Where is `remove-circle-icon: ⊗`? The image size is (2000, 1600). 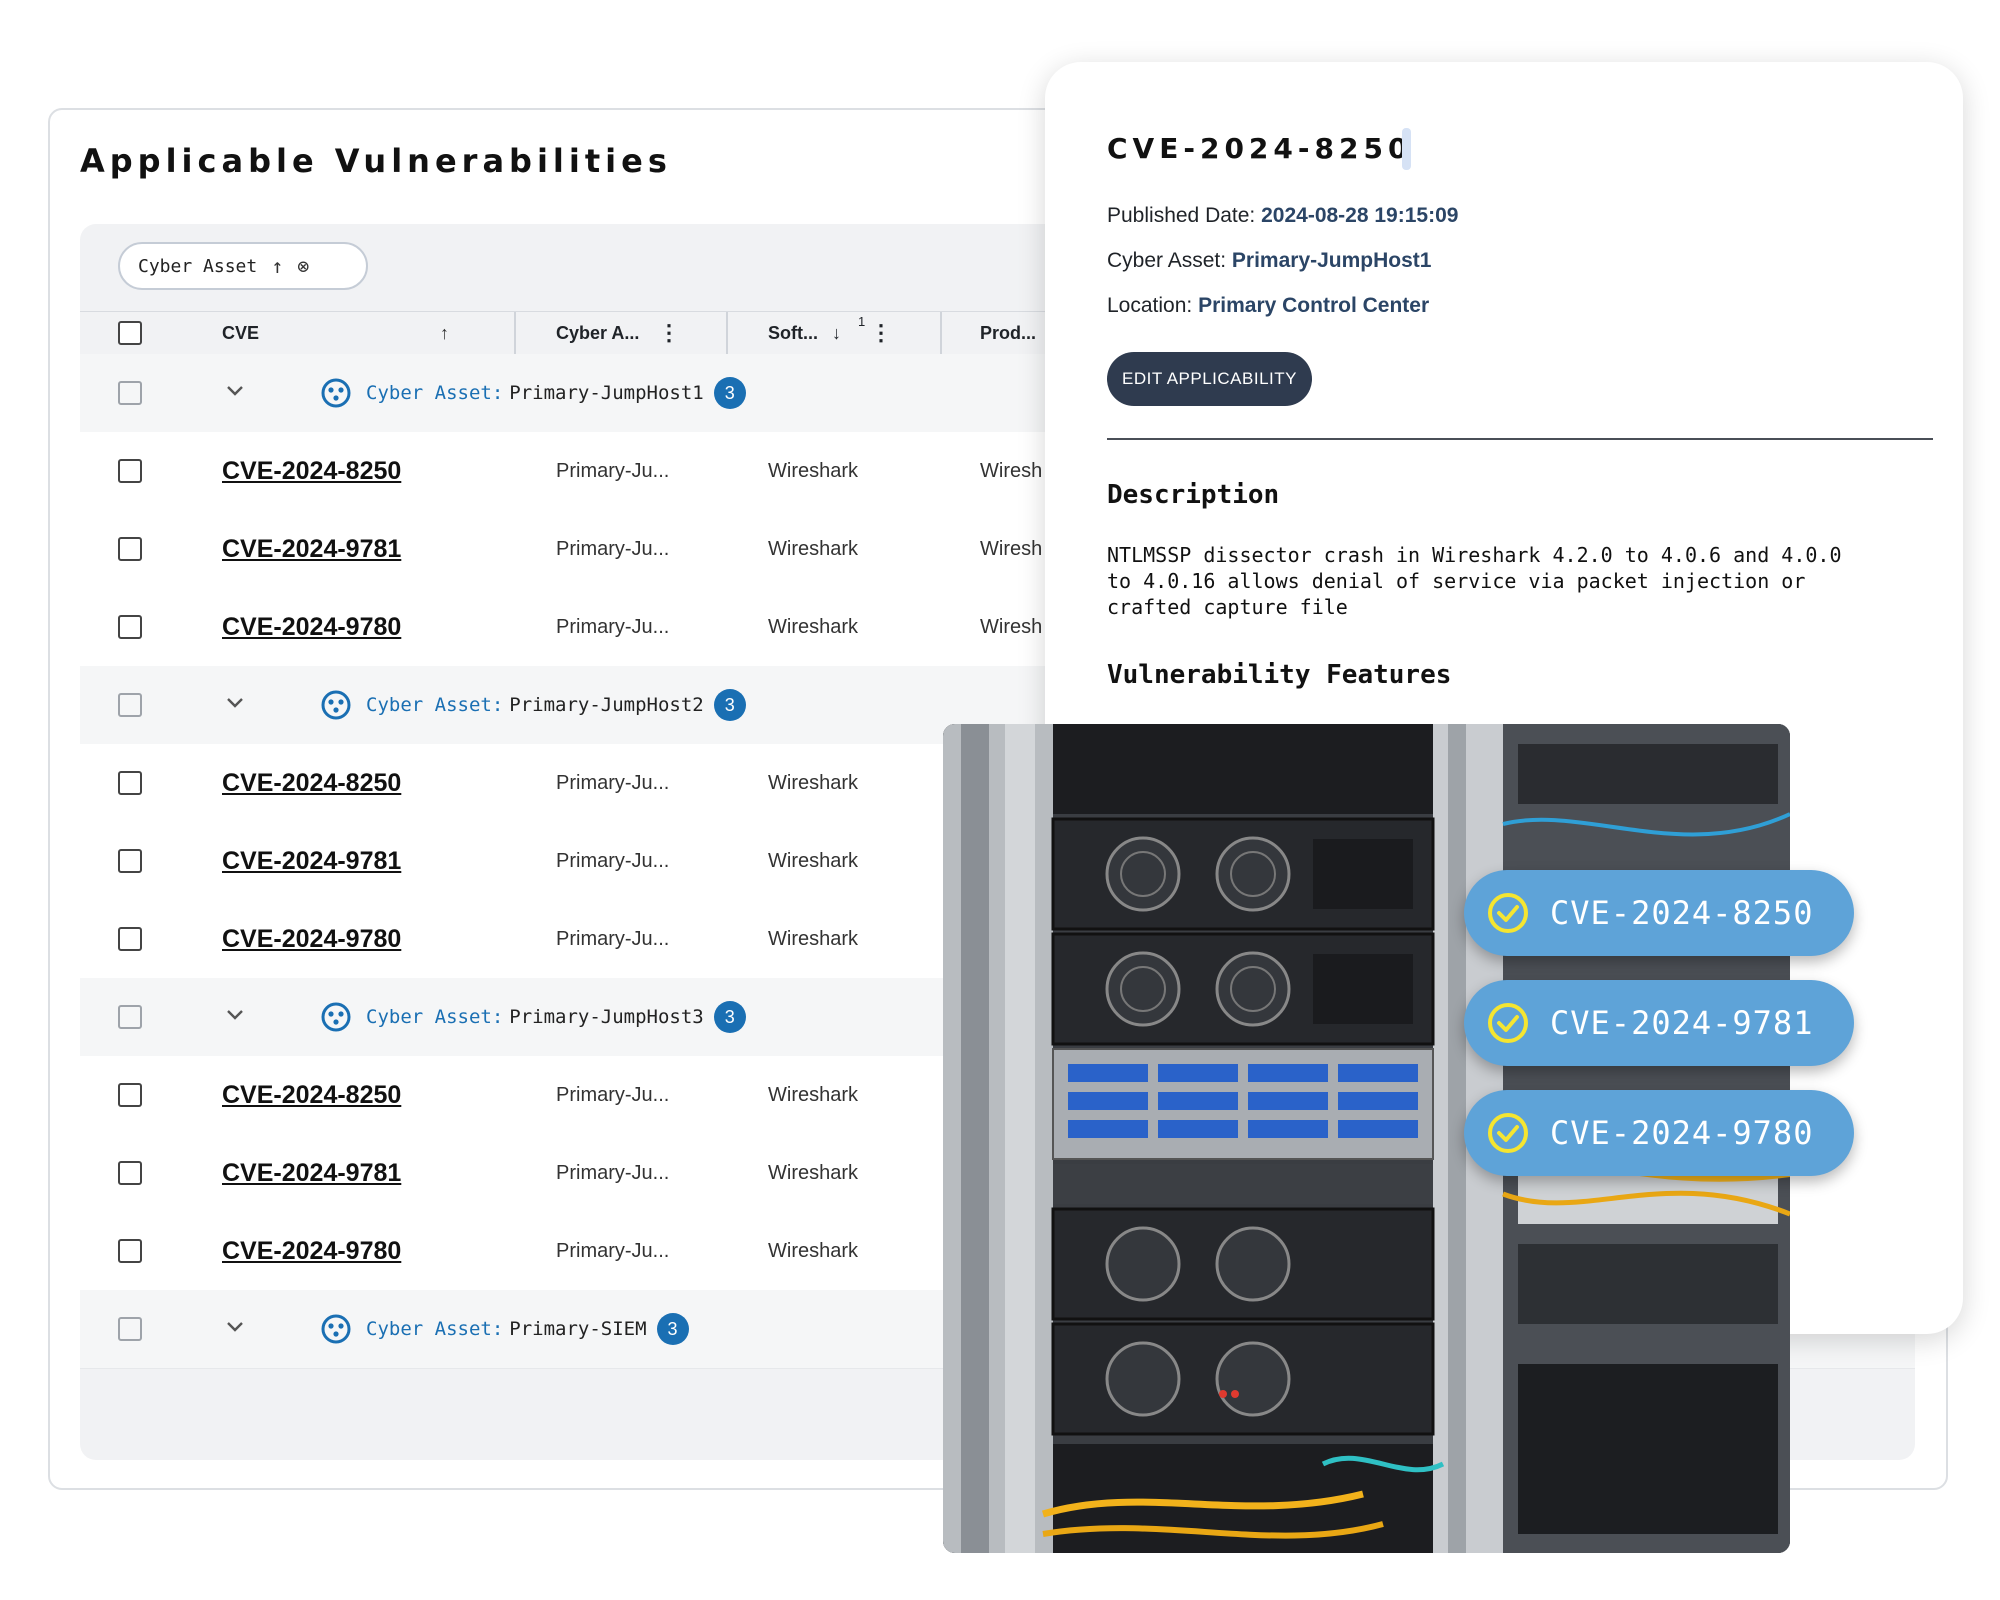 remove-circle-icon: ⊗ is located at coordinates (303, 266).